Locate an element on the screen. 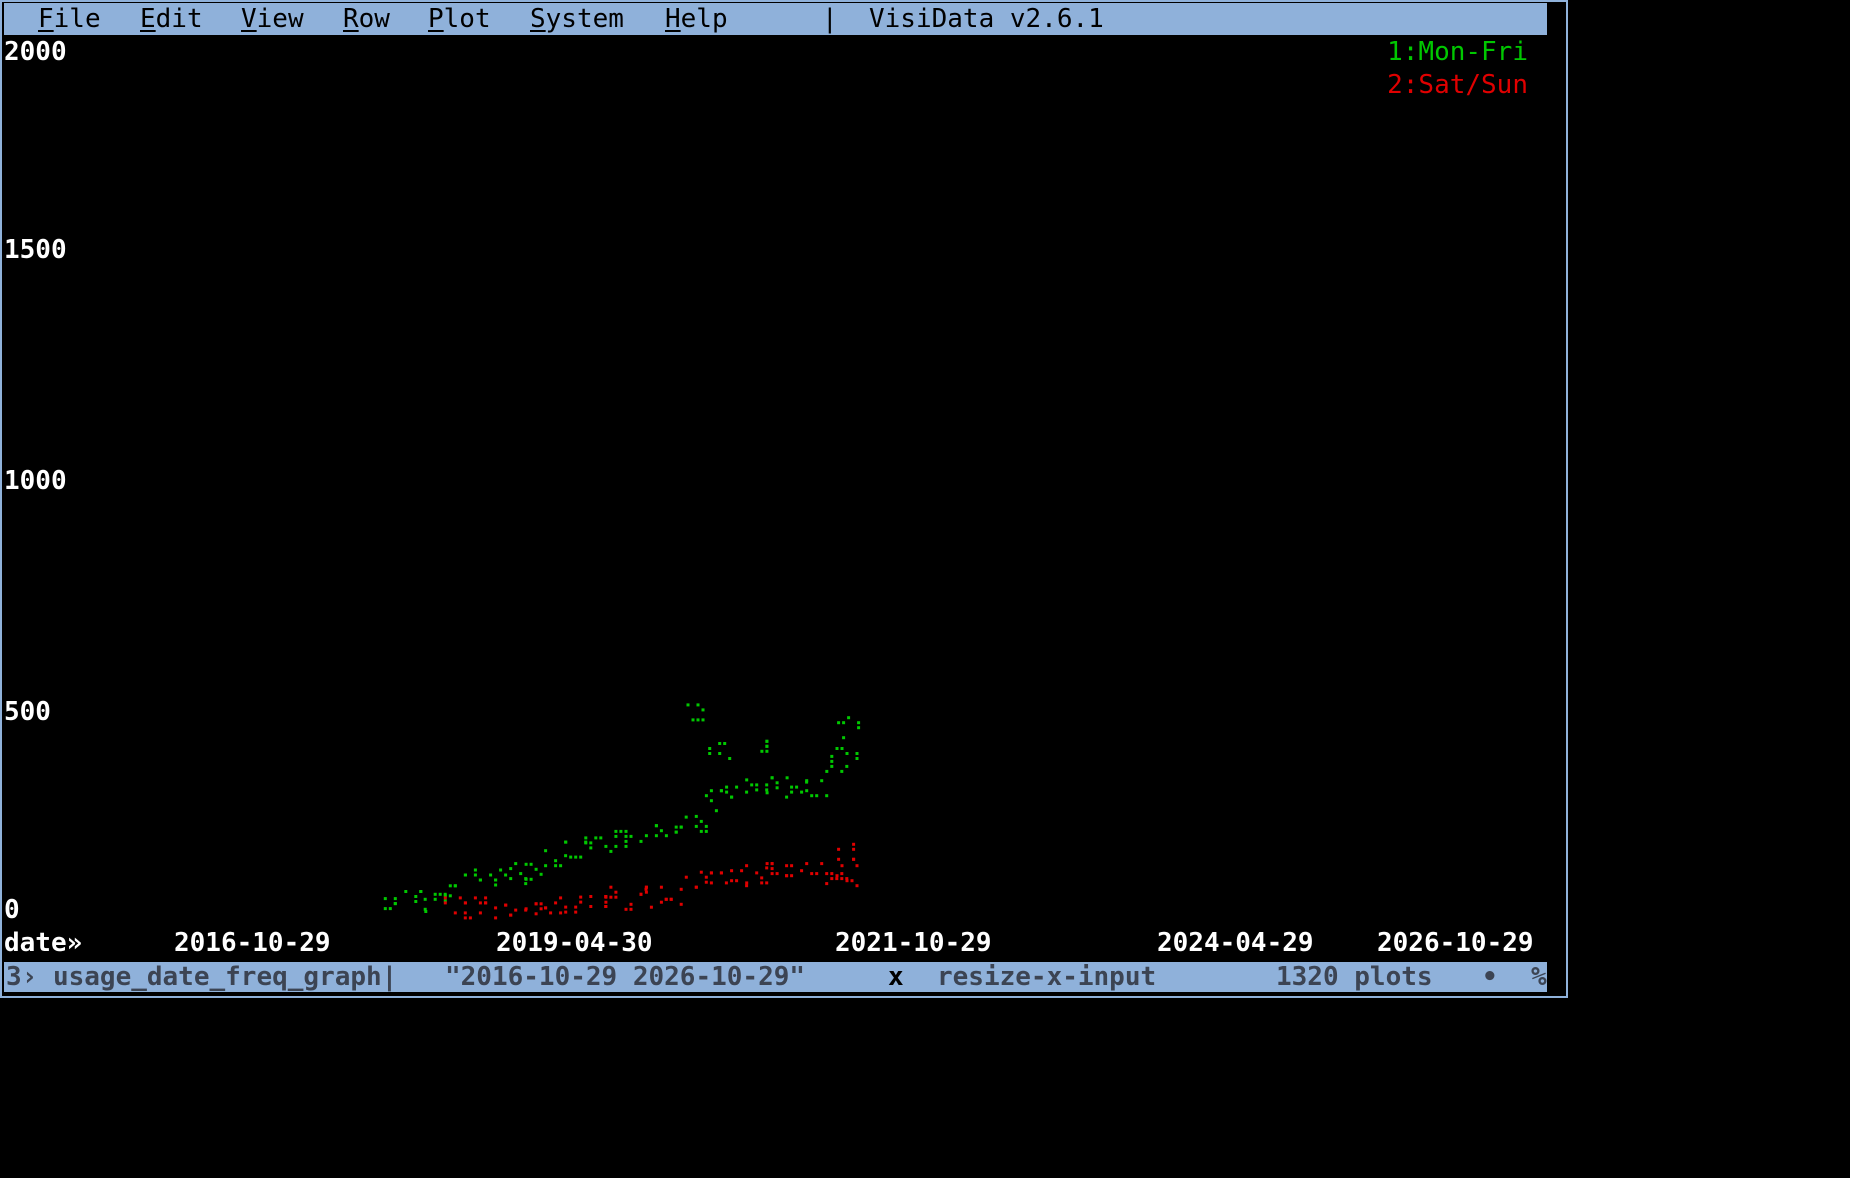  last-keystroke: x is located at coordinates (896, 977).